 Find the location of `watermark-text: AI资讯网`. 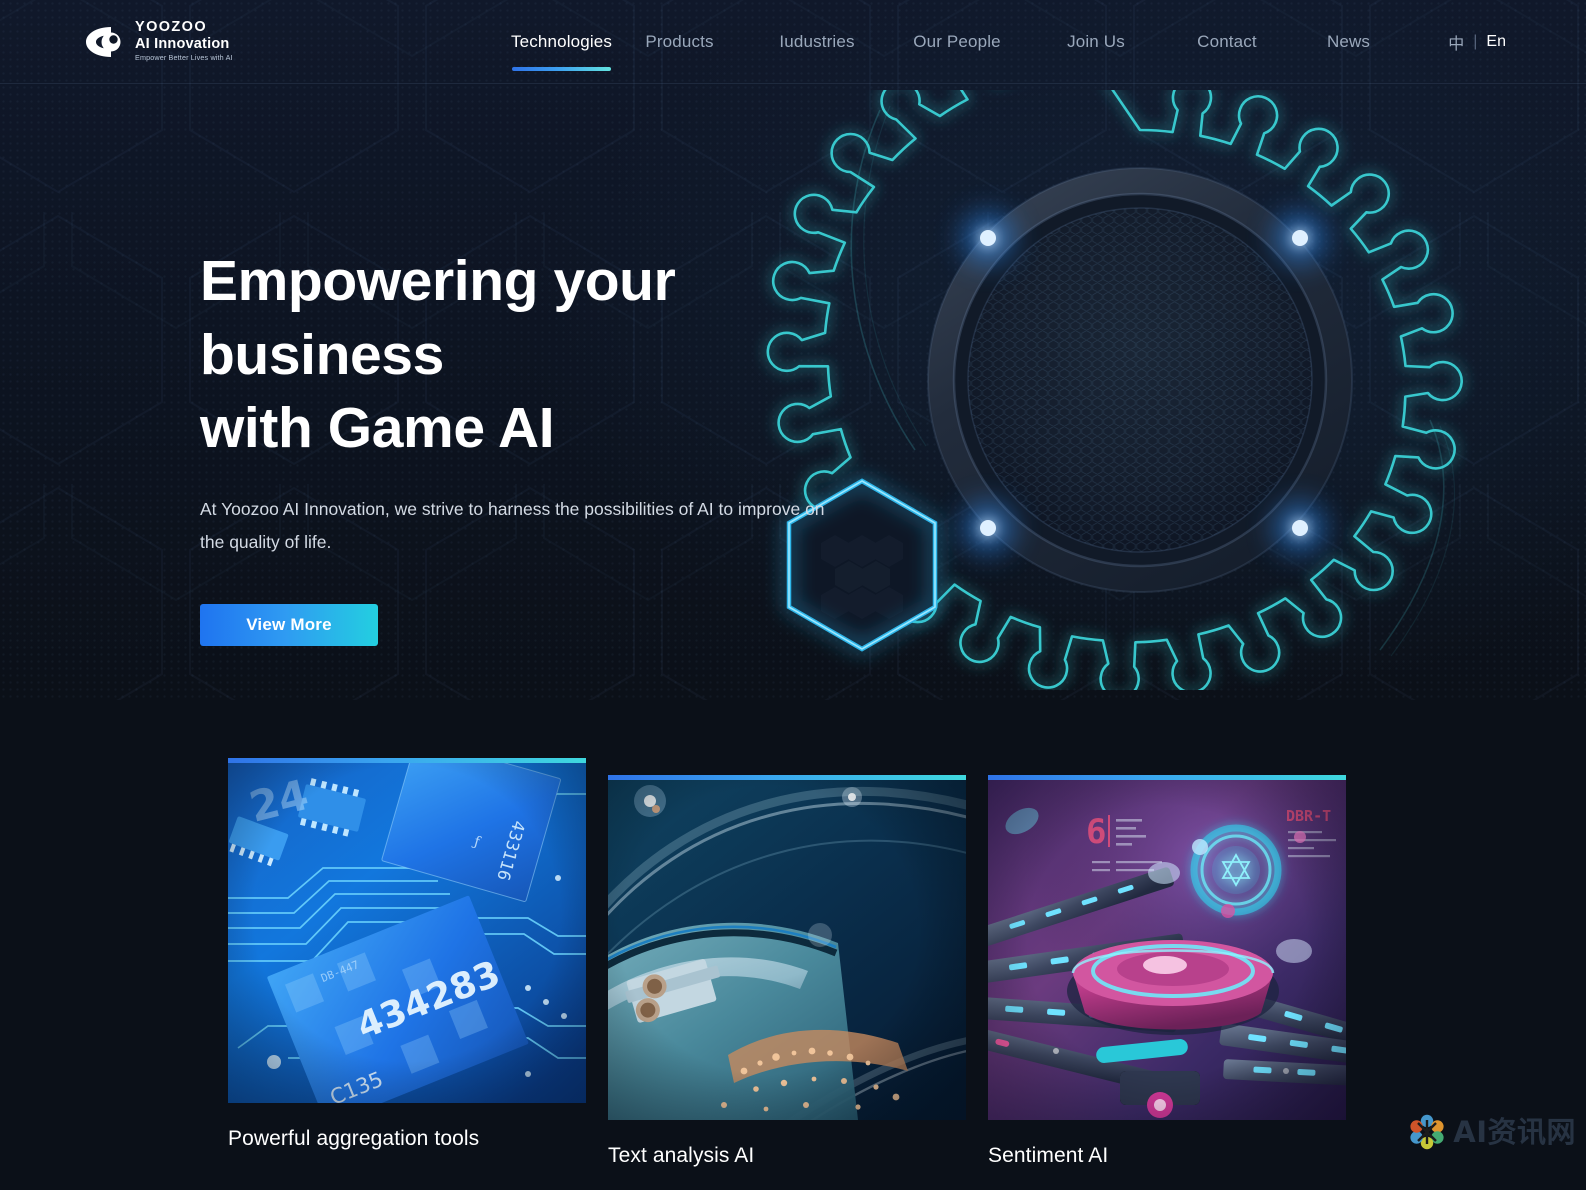

watermark-text: AI资讯网 is located at coordinates (1514, 1131).